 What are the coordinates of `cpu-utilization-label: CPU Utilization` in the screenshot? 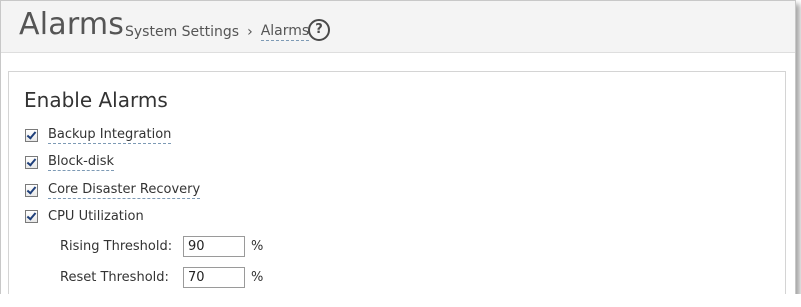 It's located at (96, 216).